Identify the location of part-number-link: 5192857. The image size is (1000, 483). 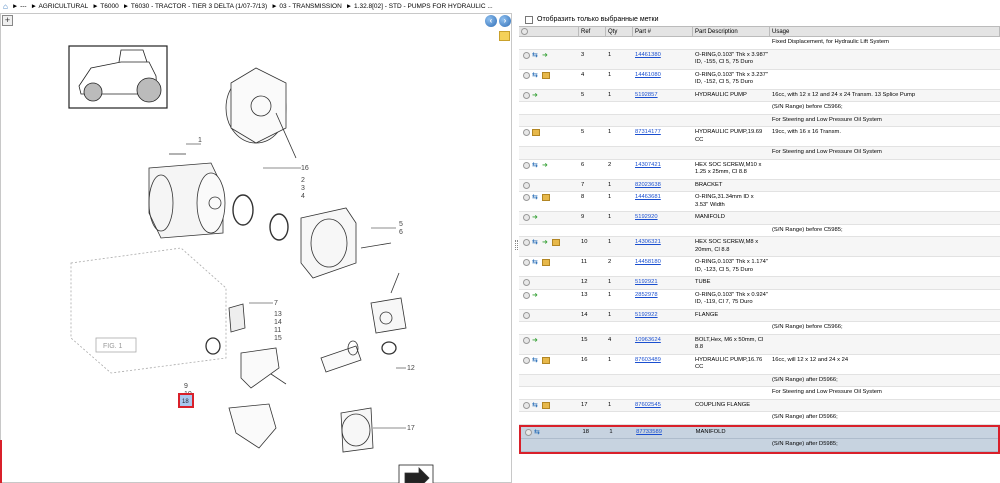
(646, 95).